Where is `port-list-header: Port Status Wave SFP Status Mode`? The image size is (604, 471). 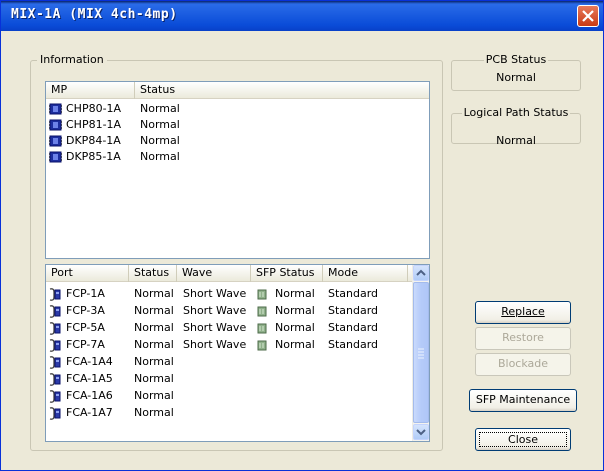
port-list-header: Port Status Wave SFP Status Mode is located at coordinates (229, 273).